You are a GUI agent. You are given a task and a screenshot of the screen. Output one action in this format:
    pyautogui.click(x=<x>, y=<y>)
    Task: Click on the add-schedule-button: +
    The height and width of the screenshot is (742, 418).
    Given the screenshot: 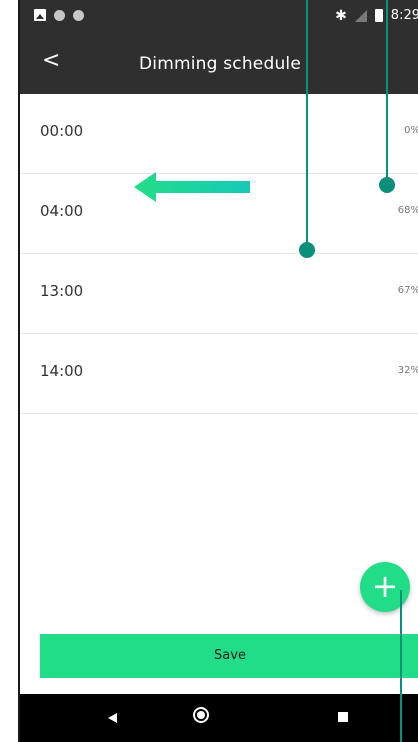 What is the action you would take?
    pyautogui.click(x=385, y=587)
    